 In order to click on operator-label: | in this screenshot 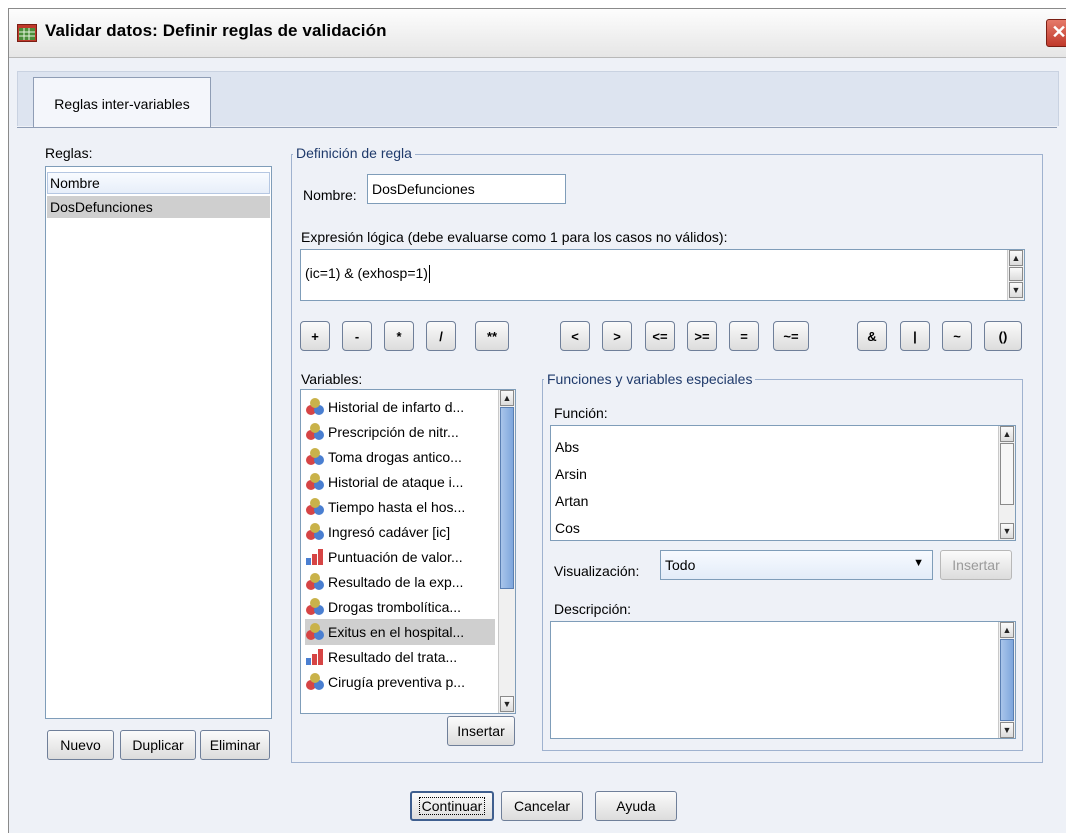, I will do `click(915, 336)`.